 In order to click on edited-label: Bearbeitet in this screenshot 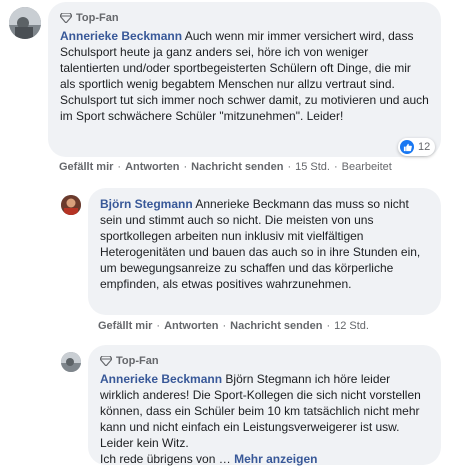, I will do `click(366, 167)`.